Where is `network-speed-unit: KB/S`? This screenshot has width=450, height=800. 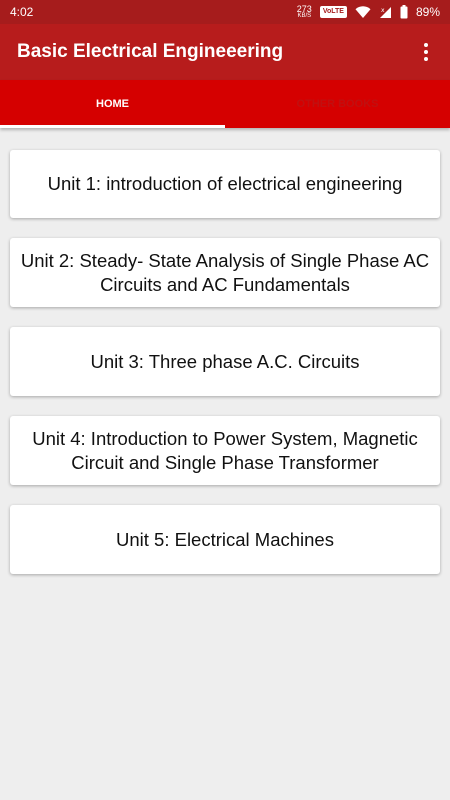 network-speed-unit: KB/S is located at coordinates (304, 15).